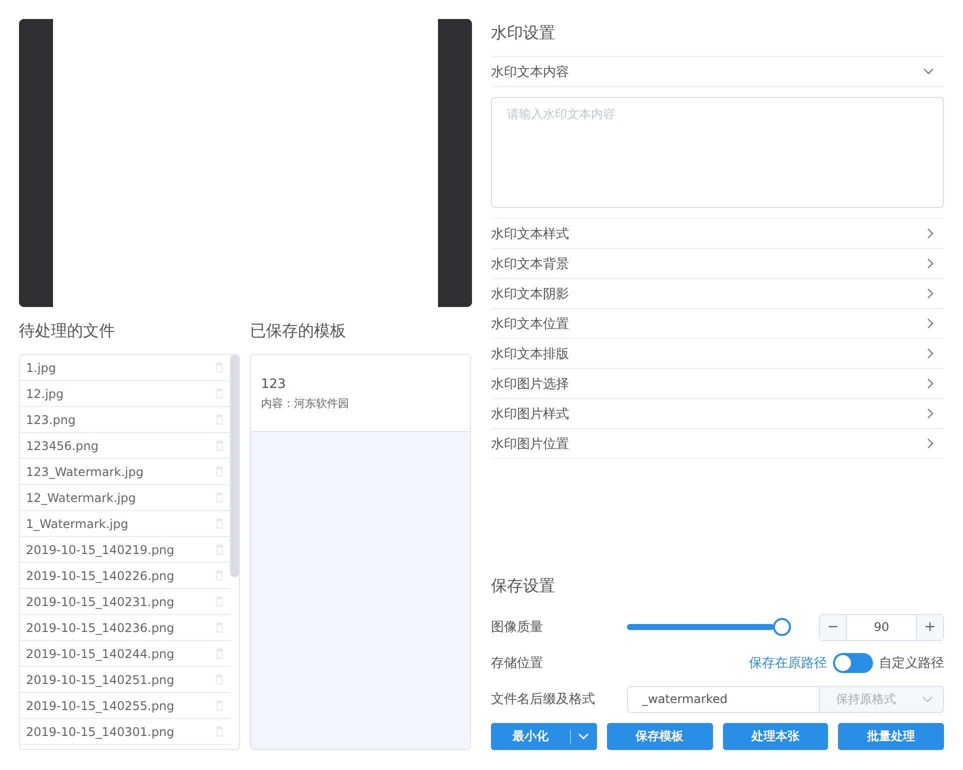 The height and width of the screenshot is (770, 963). What do you see at coordinates (717, 384) in the screenshot?
I see `accordion-header: 水印图片选择` at bounding box center [717, 384].